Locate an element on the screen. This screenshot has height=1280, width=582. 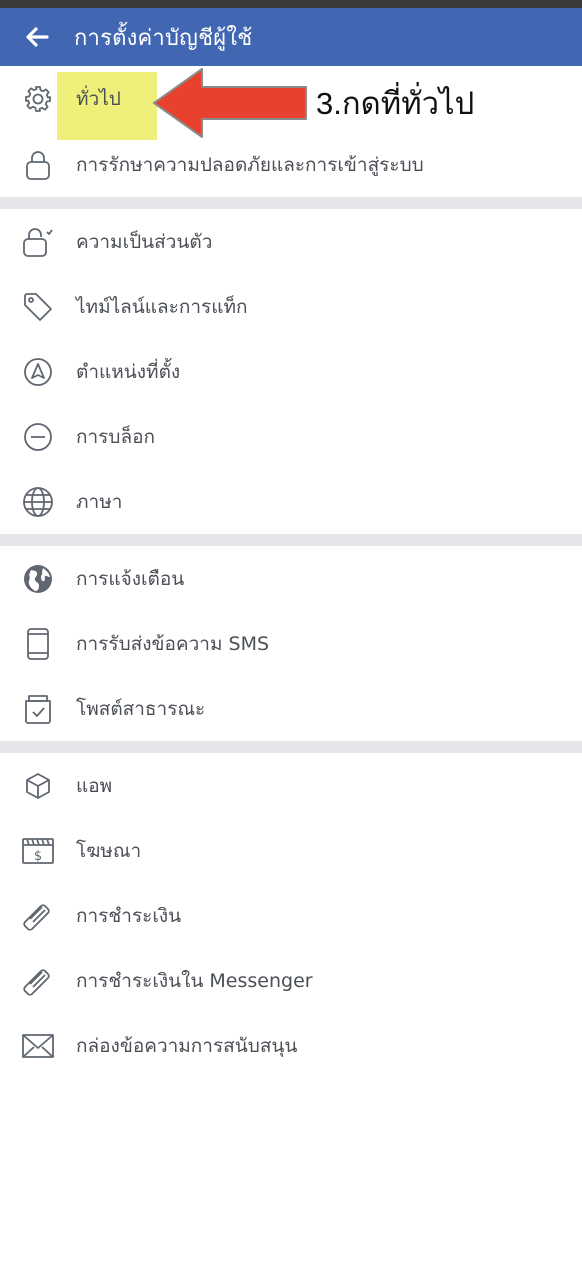
setting-item-security: การรักษาความปลอดภัยและการเข้าสู่ระบบ is located at coordinates (291, 164).